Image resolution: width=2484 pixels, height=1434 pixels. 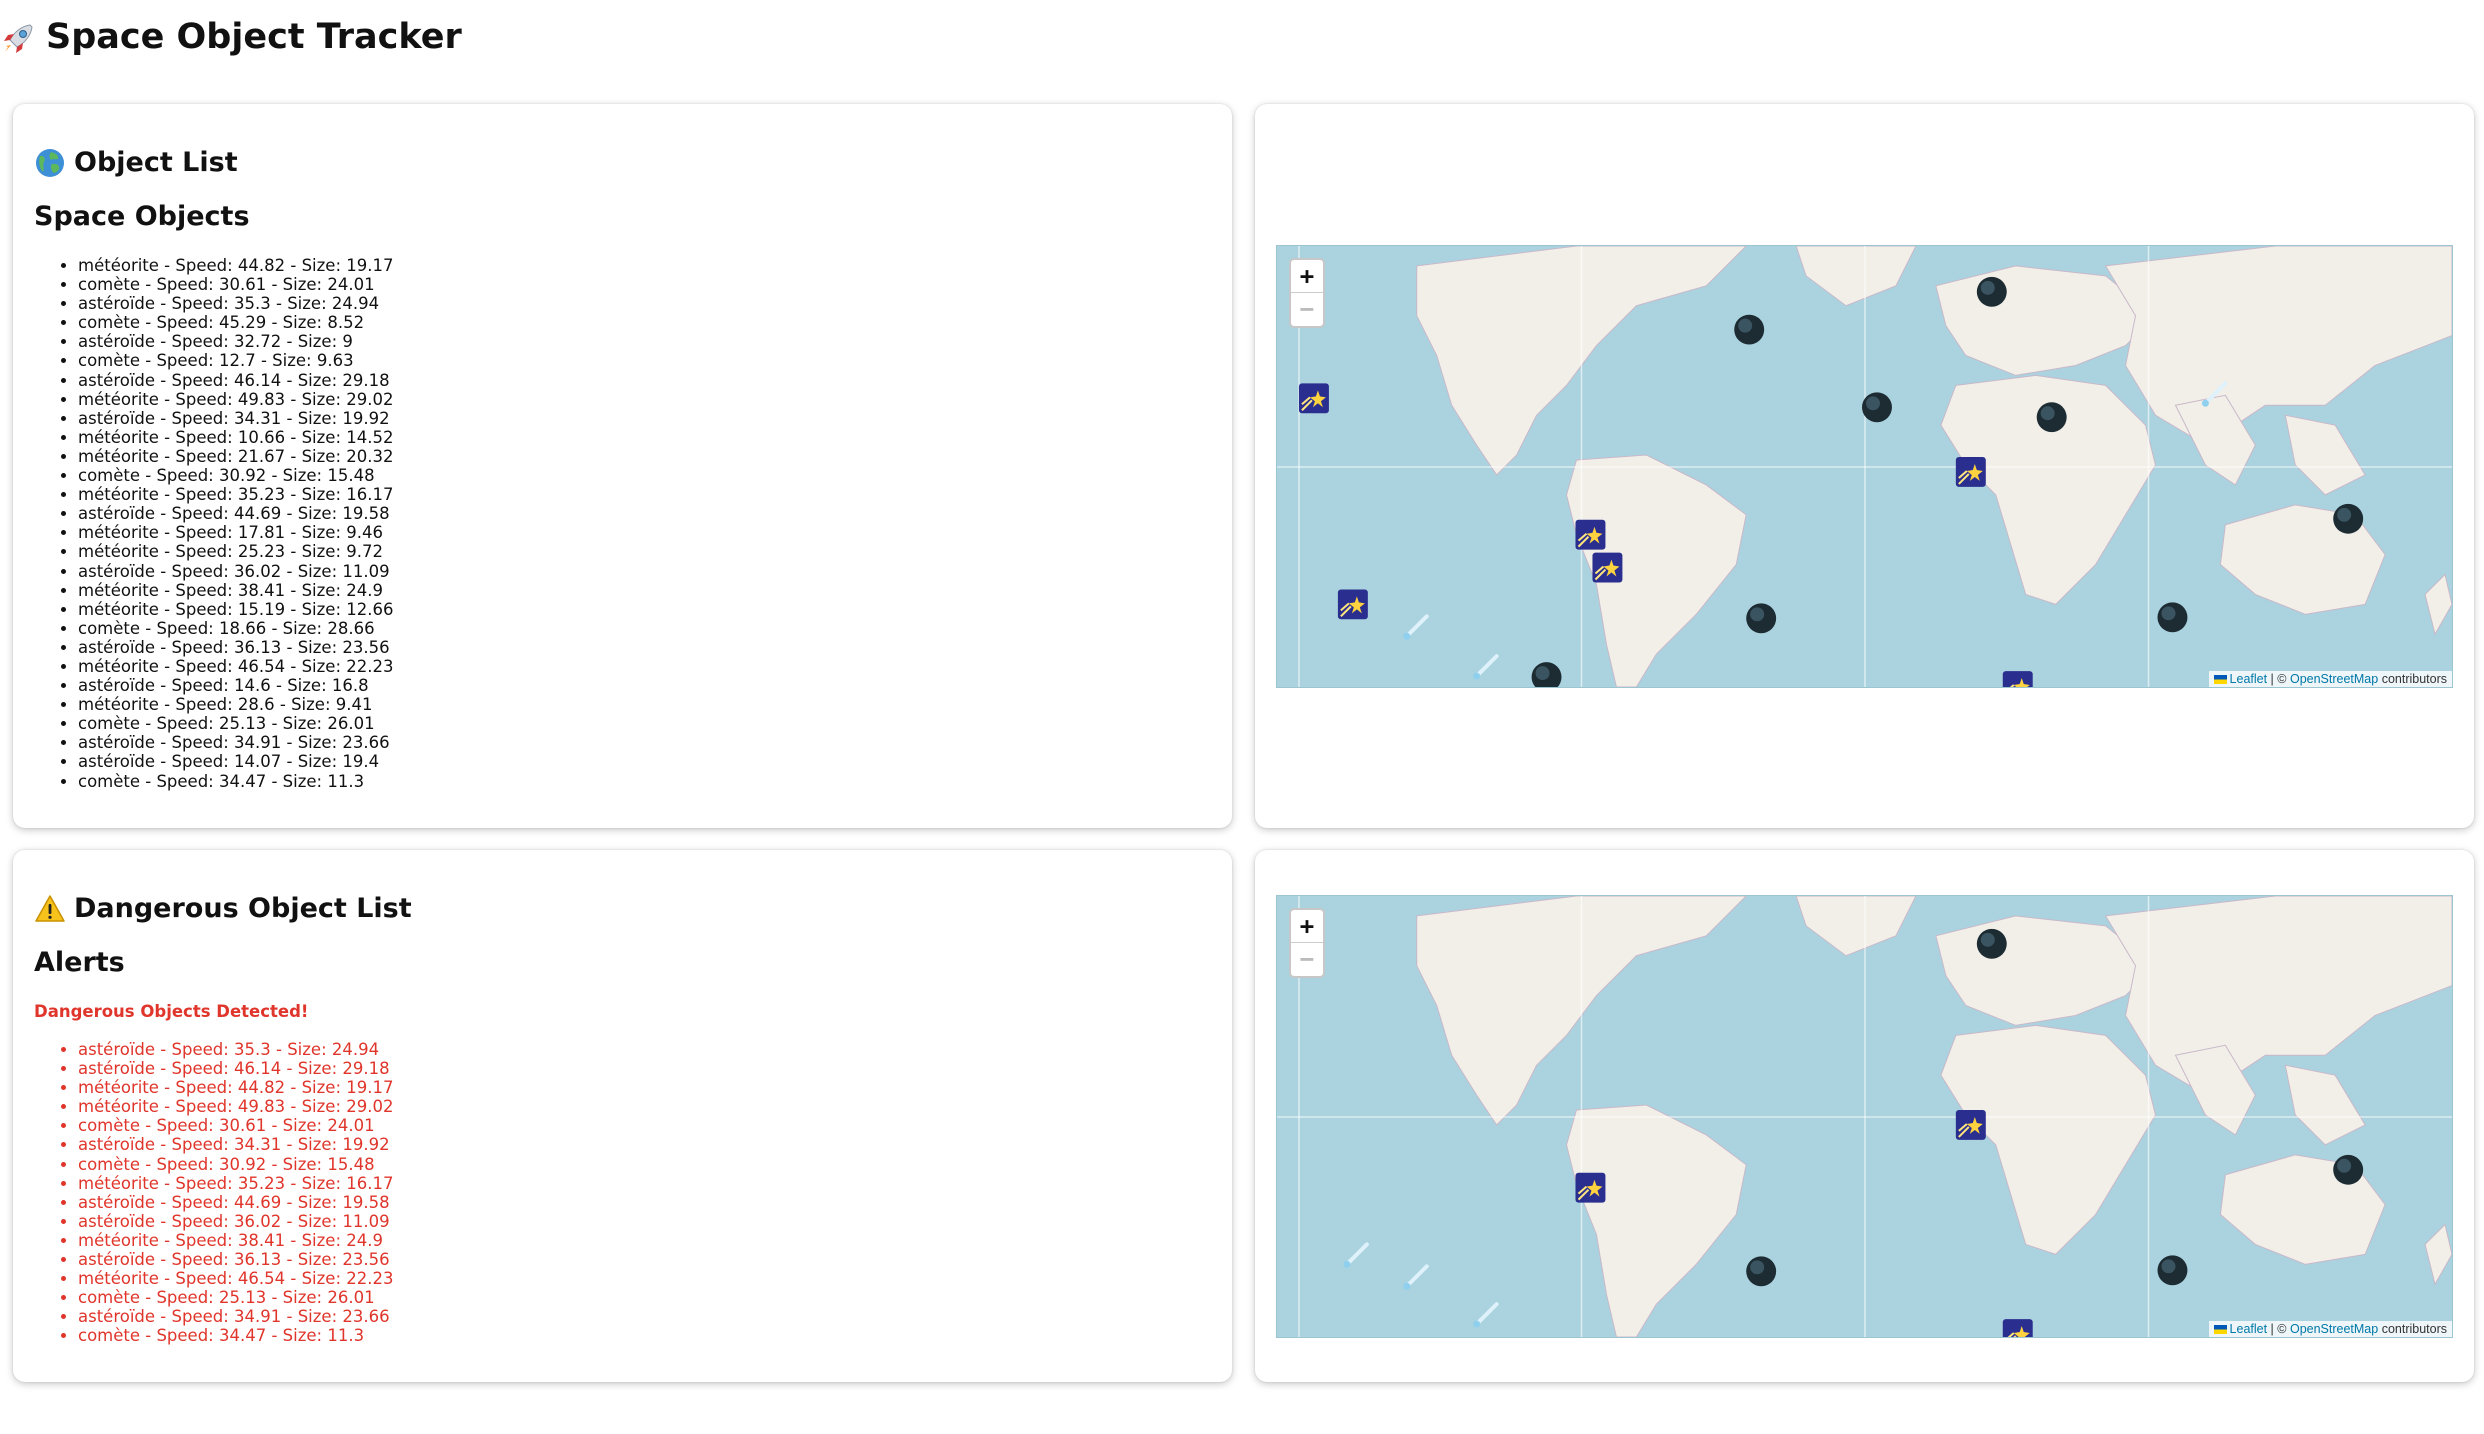 What do you see at coordinates (171, 1011) in the screenshot?
I see `alert-message: Dangerous Objects Detected!` at bounding box center [171, 1011].